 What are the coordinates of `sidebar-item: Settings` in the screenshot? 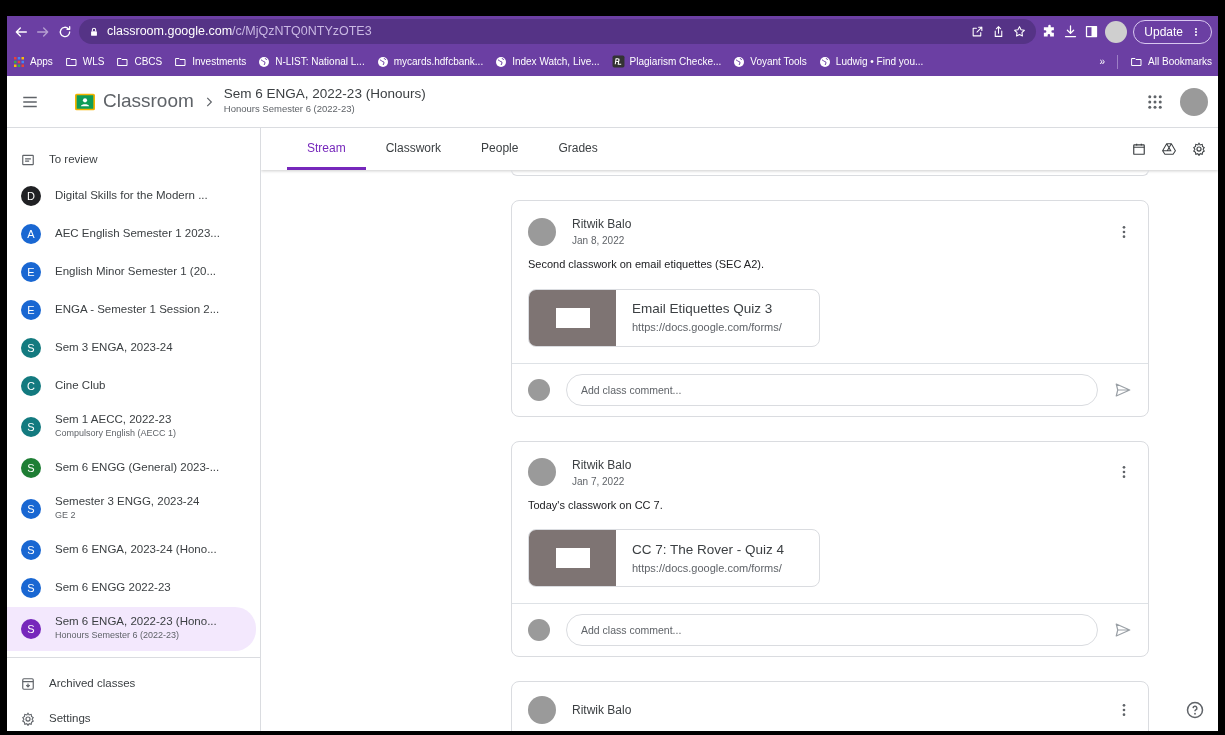 It's located at (131, 716).